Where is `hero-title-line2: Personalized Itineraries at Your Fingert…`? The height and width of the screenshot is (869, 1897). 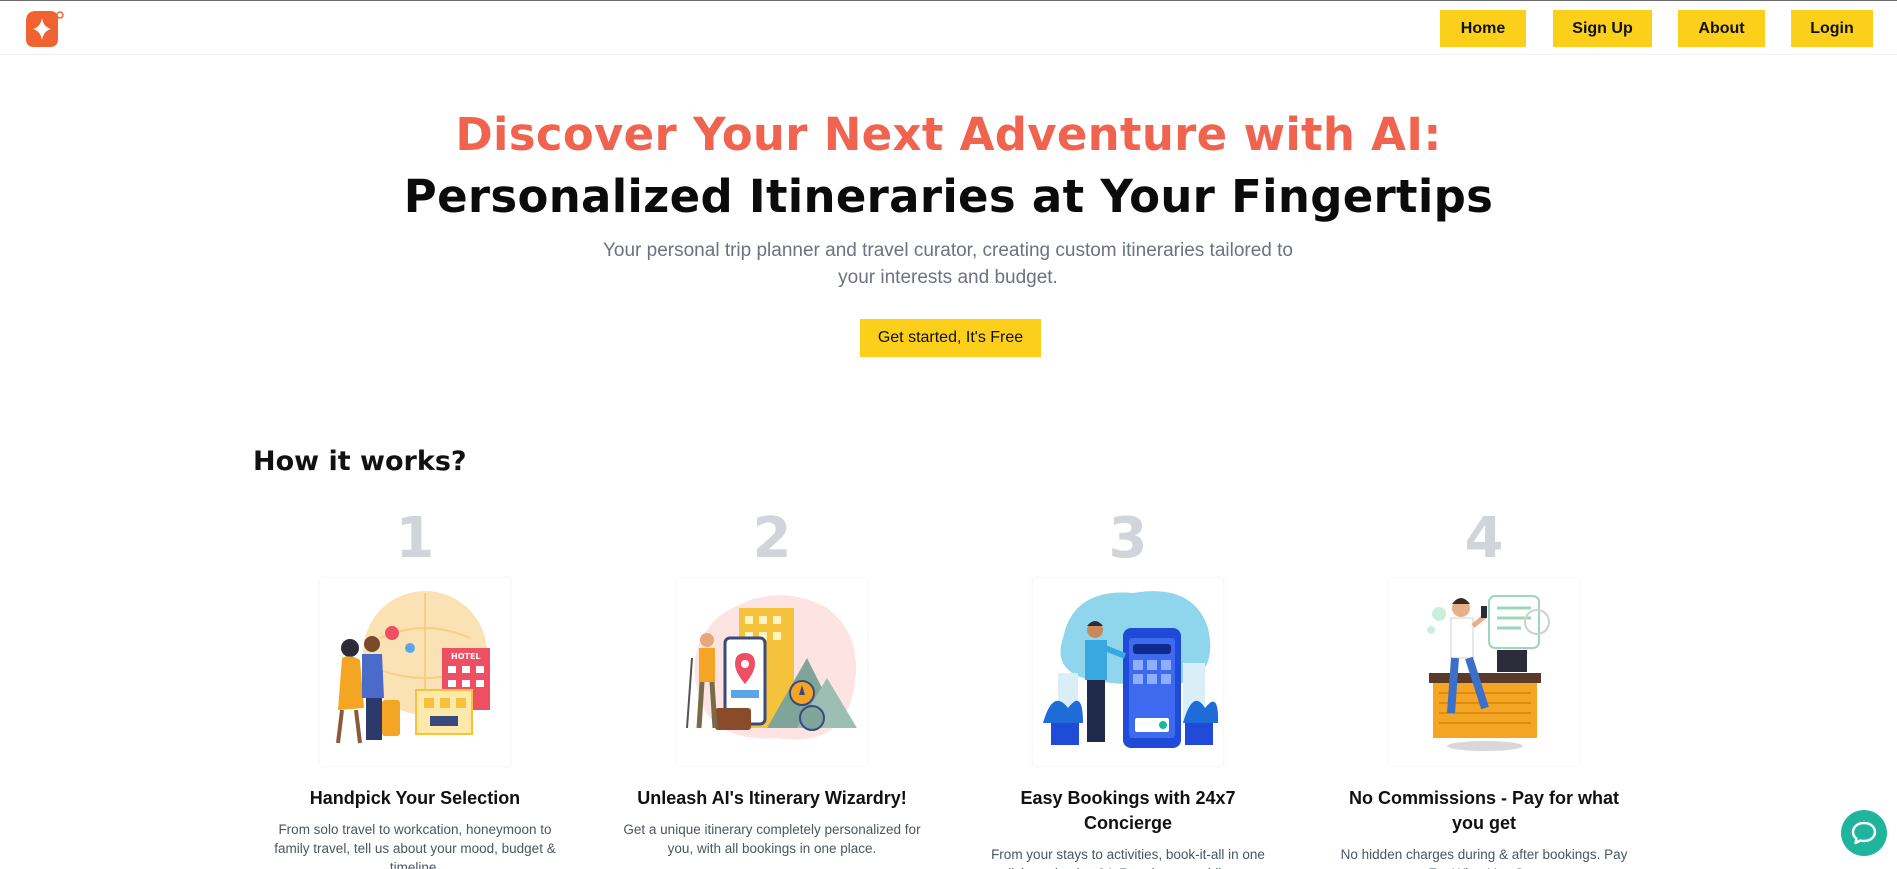
hero-title-line2: Personalized Itineraries at Your Fingert… is located at coordinates (948, 196).